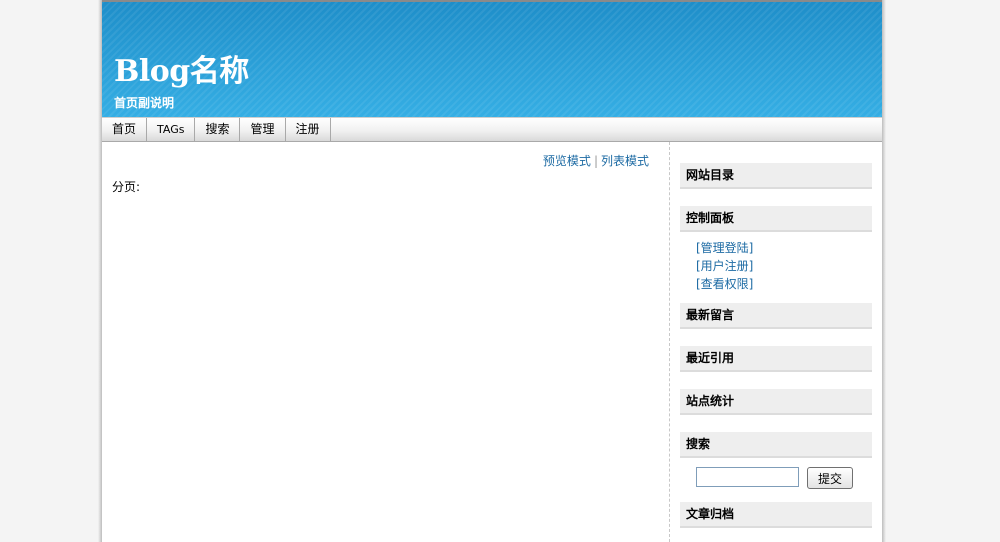 The height and width of the screenshot is (542, 1000). Describe the element at coordinates (492, 129) in the screenshot. I see `main-nav: 首页 TAGs 搜索 管理 注册` at that location.